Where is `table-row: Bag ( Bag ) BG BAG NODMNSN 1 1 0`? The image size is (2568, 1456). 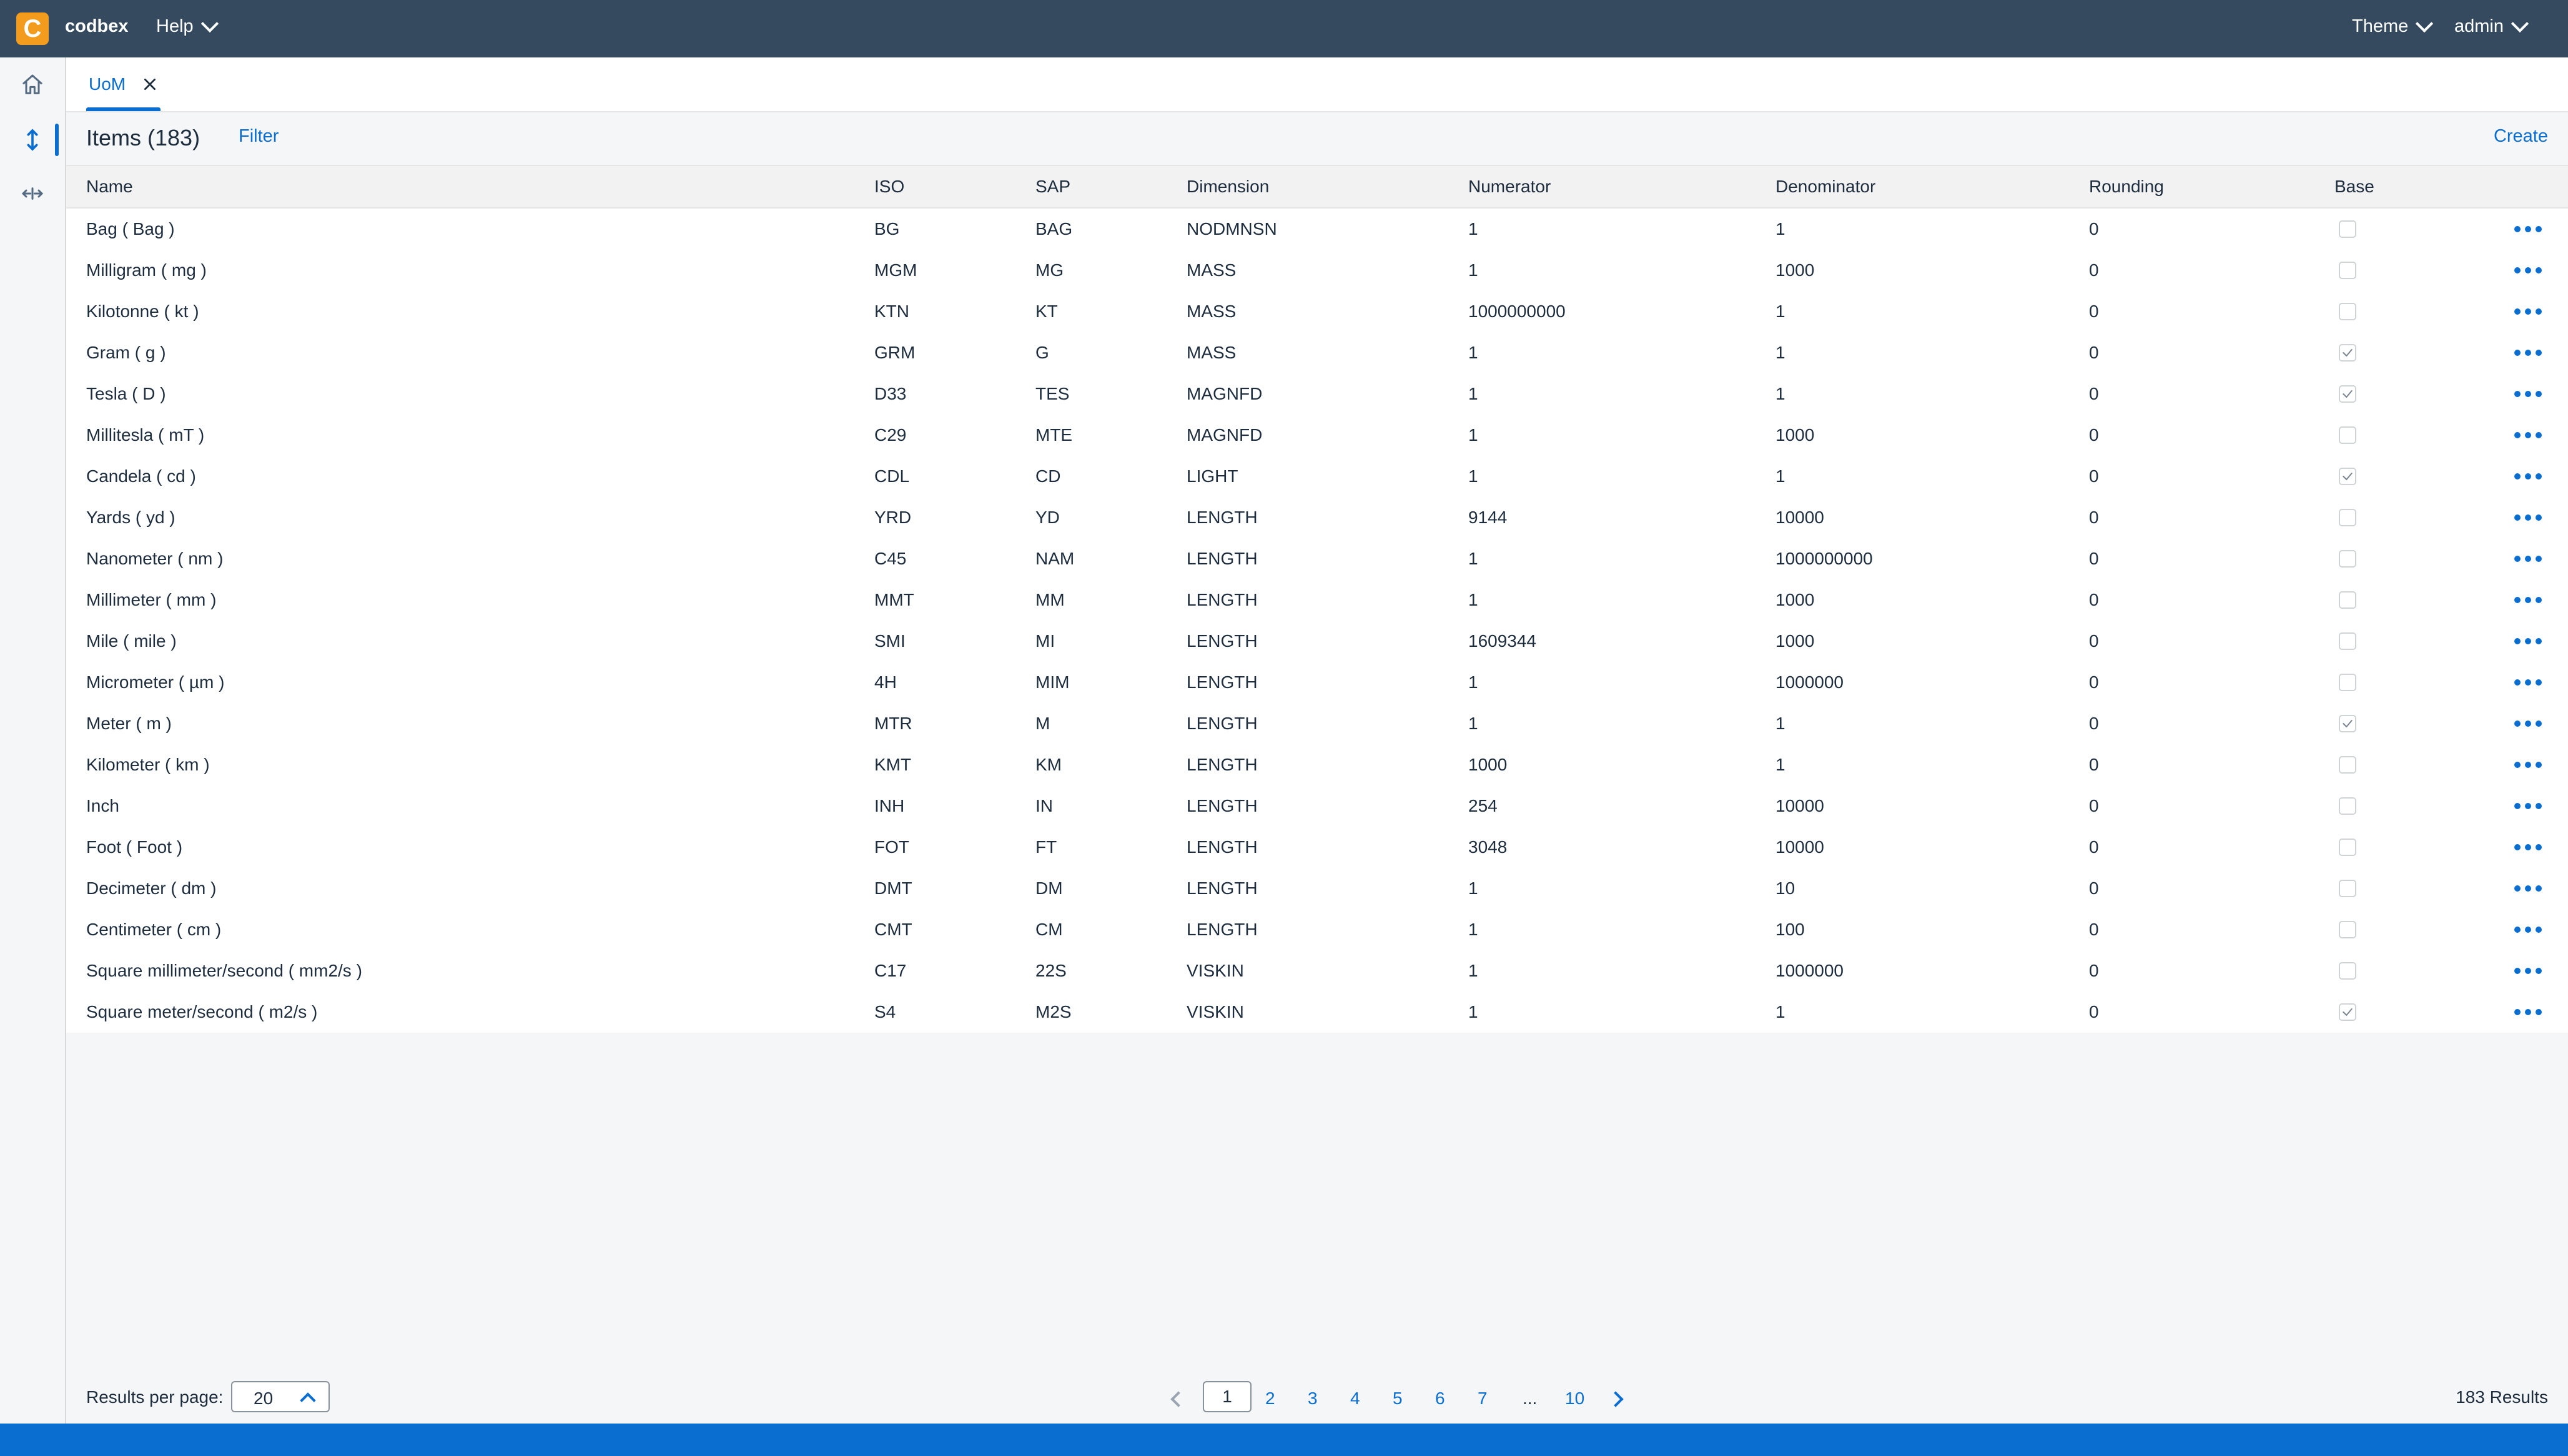
table-row: Bag ( Bag ) BG BAG NODMNSN 1 1 0 is located at coordinates (1317, 229).